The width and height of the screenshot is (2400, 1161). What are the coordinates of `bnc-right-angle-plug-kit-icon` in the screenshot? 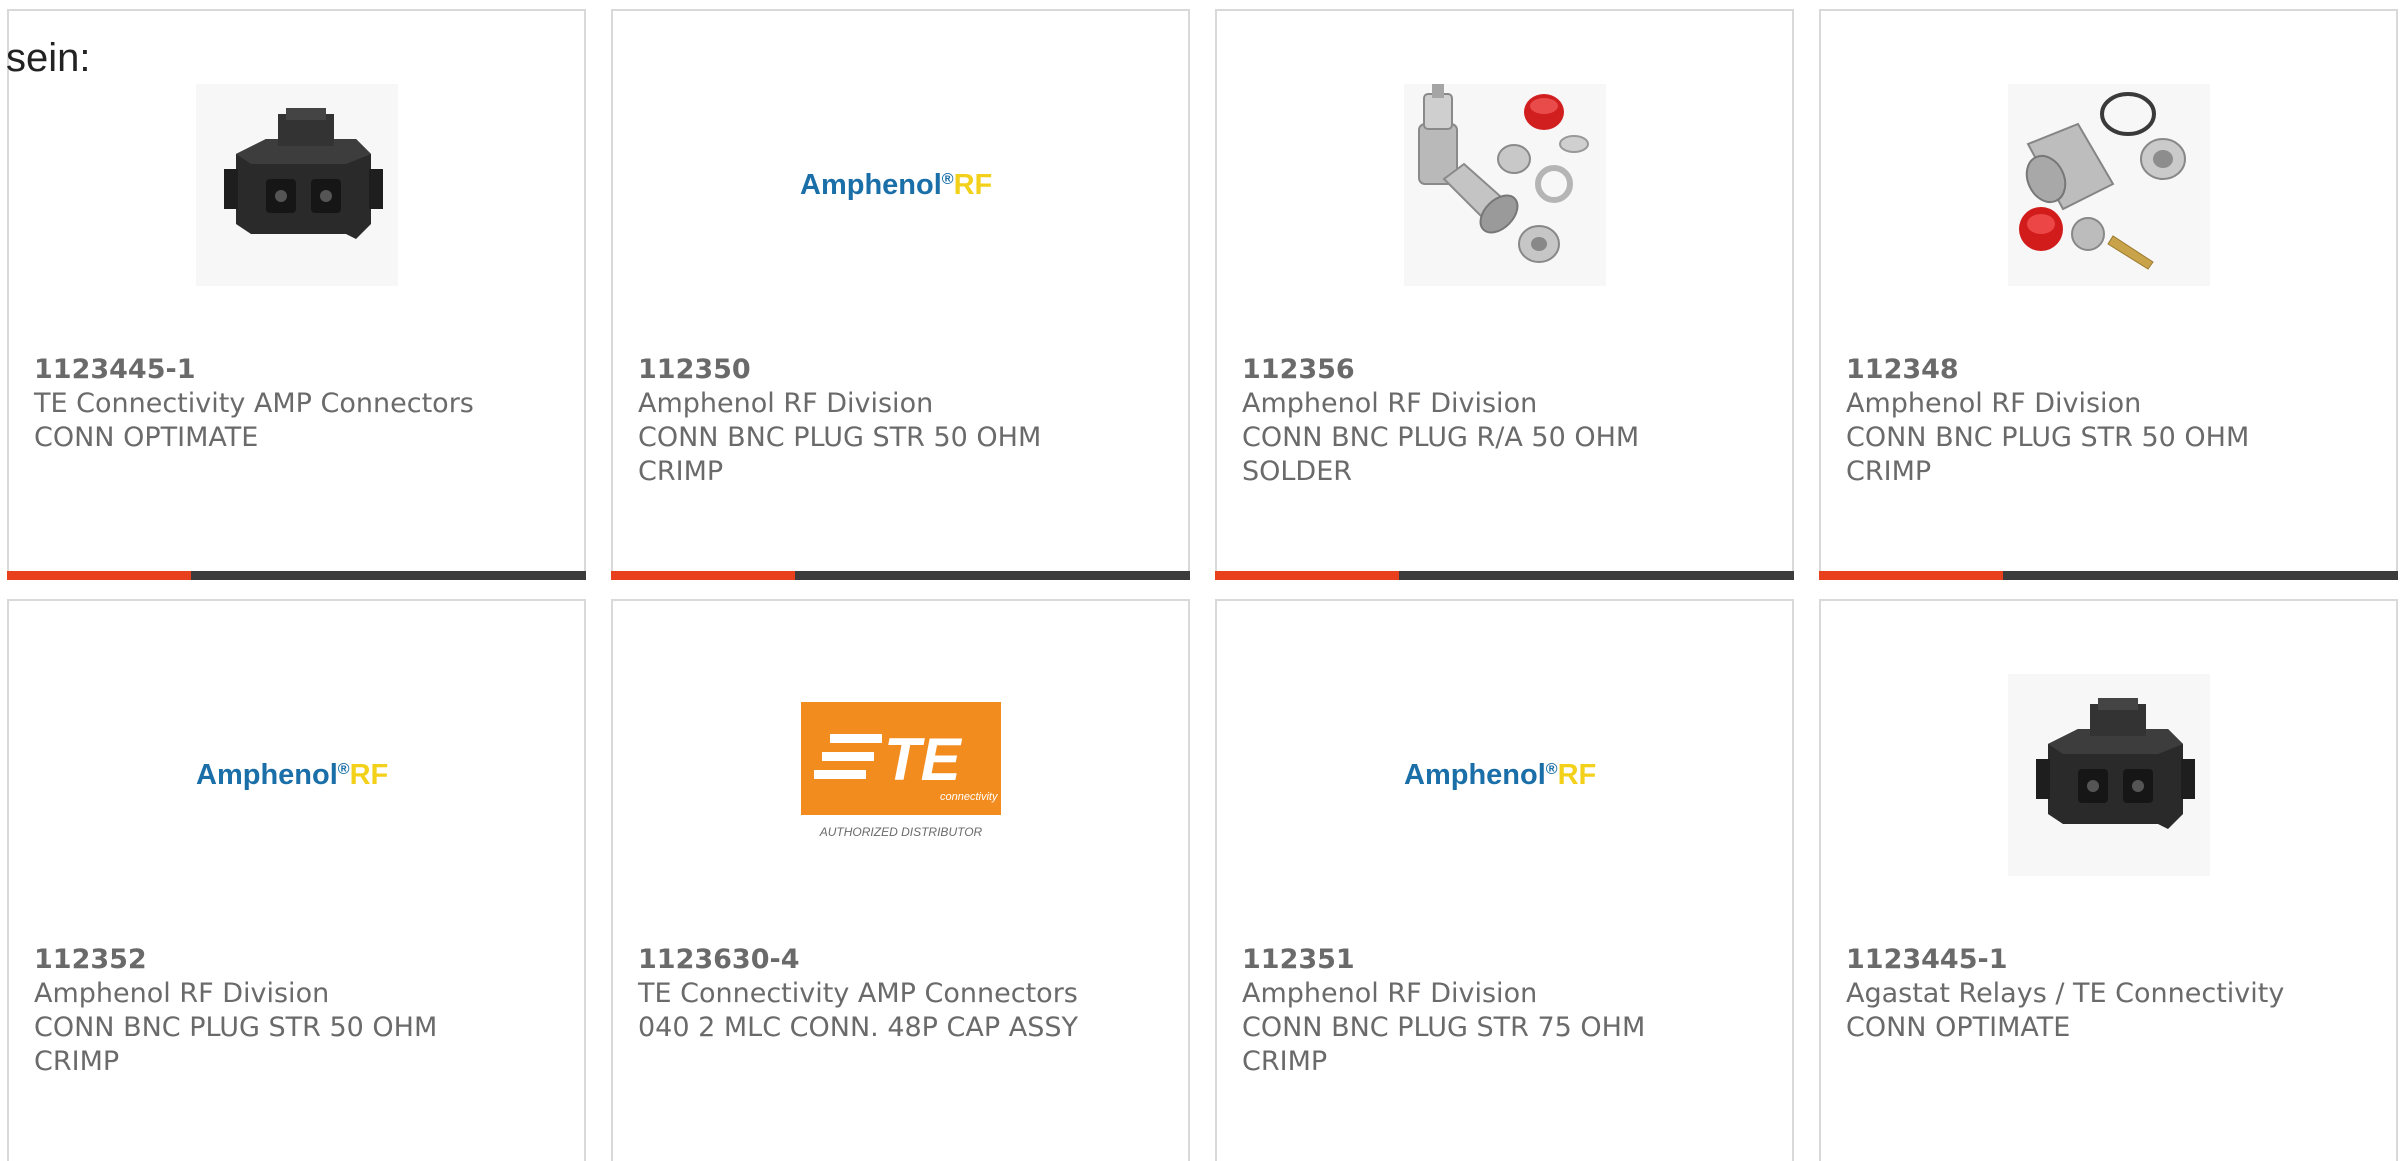 It's located at (1504, 185).